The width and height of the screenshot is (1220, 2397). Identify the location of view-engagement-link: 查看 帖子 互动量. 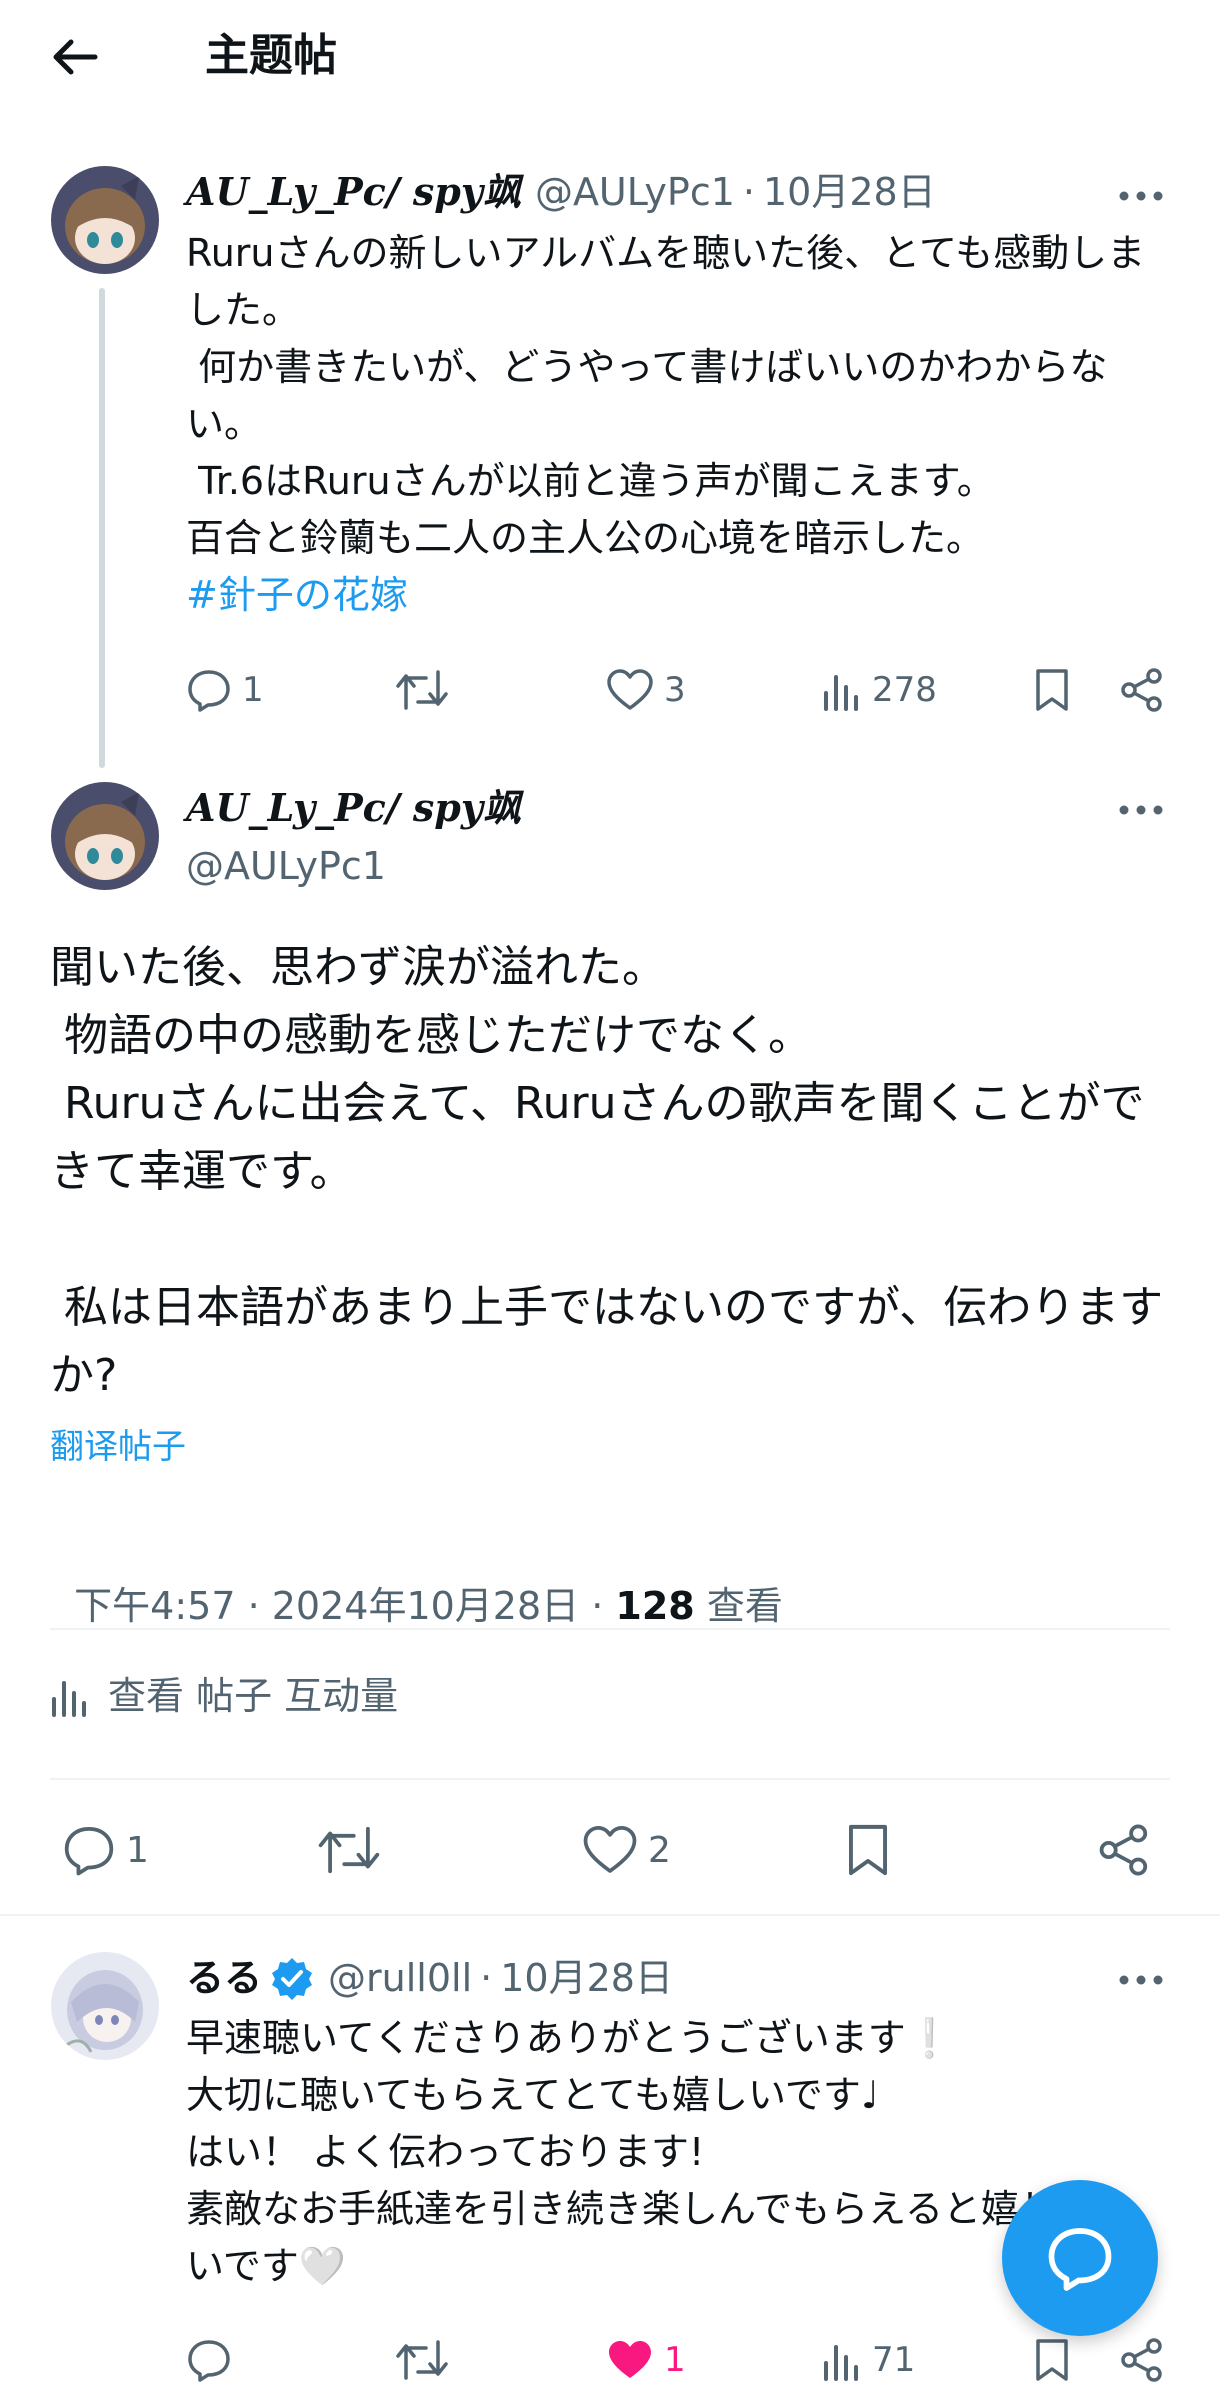
(224, 1696).